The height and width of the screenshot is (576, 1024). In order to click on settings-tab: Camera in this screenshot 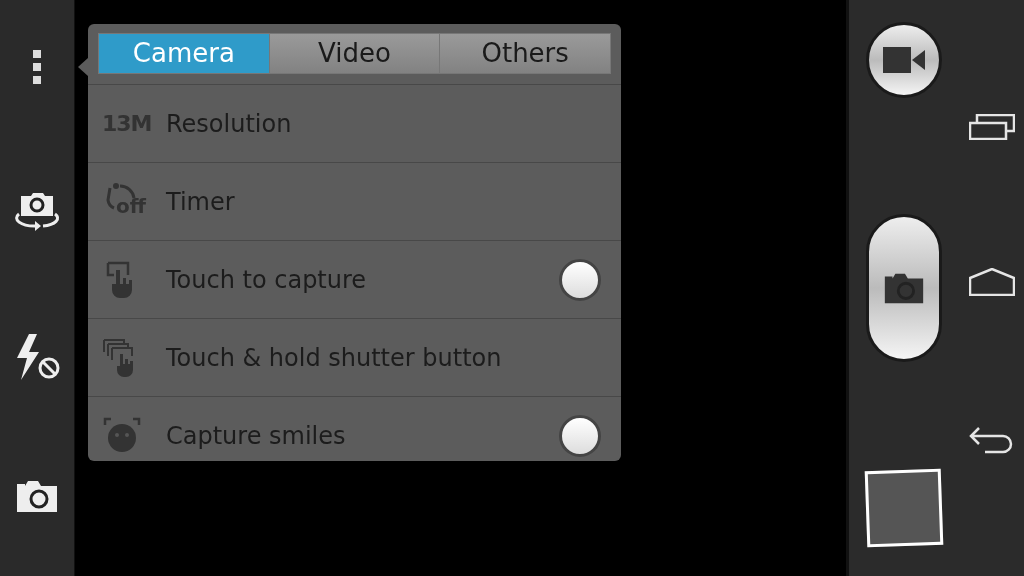, I will do `click(184, 53)`.